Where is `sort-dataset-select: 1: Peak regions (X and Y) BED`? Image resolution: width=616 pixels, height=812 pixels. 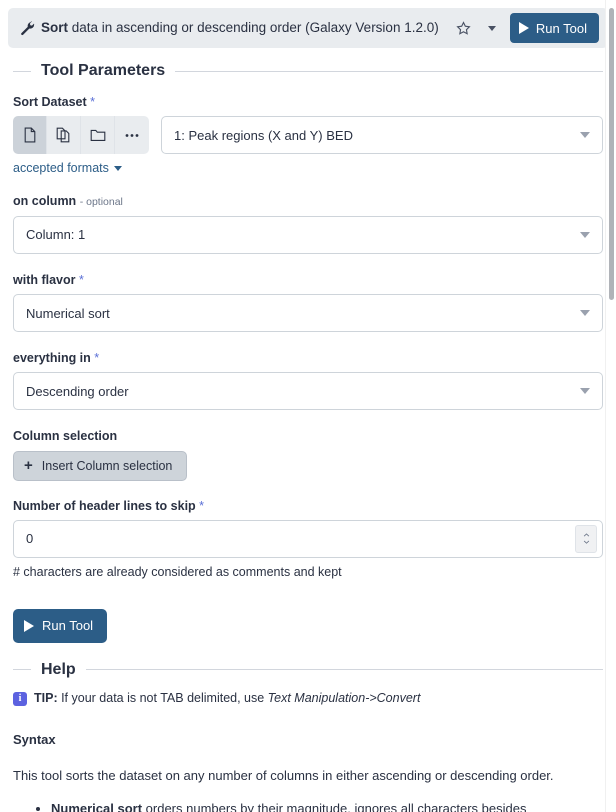 sort-dataset-select: 1: Peak regions (X and Y) BED is located at coordinates (382, 135).